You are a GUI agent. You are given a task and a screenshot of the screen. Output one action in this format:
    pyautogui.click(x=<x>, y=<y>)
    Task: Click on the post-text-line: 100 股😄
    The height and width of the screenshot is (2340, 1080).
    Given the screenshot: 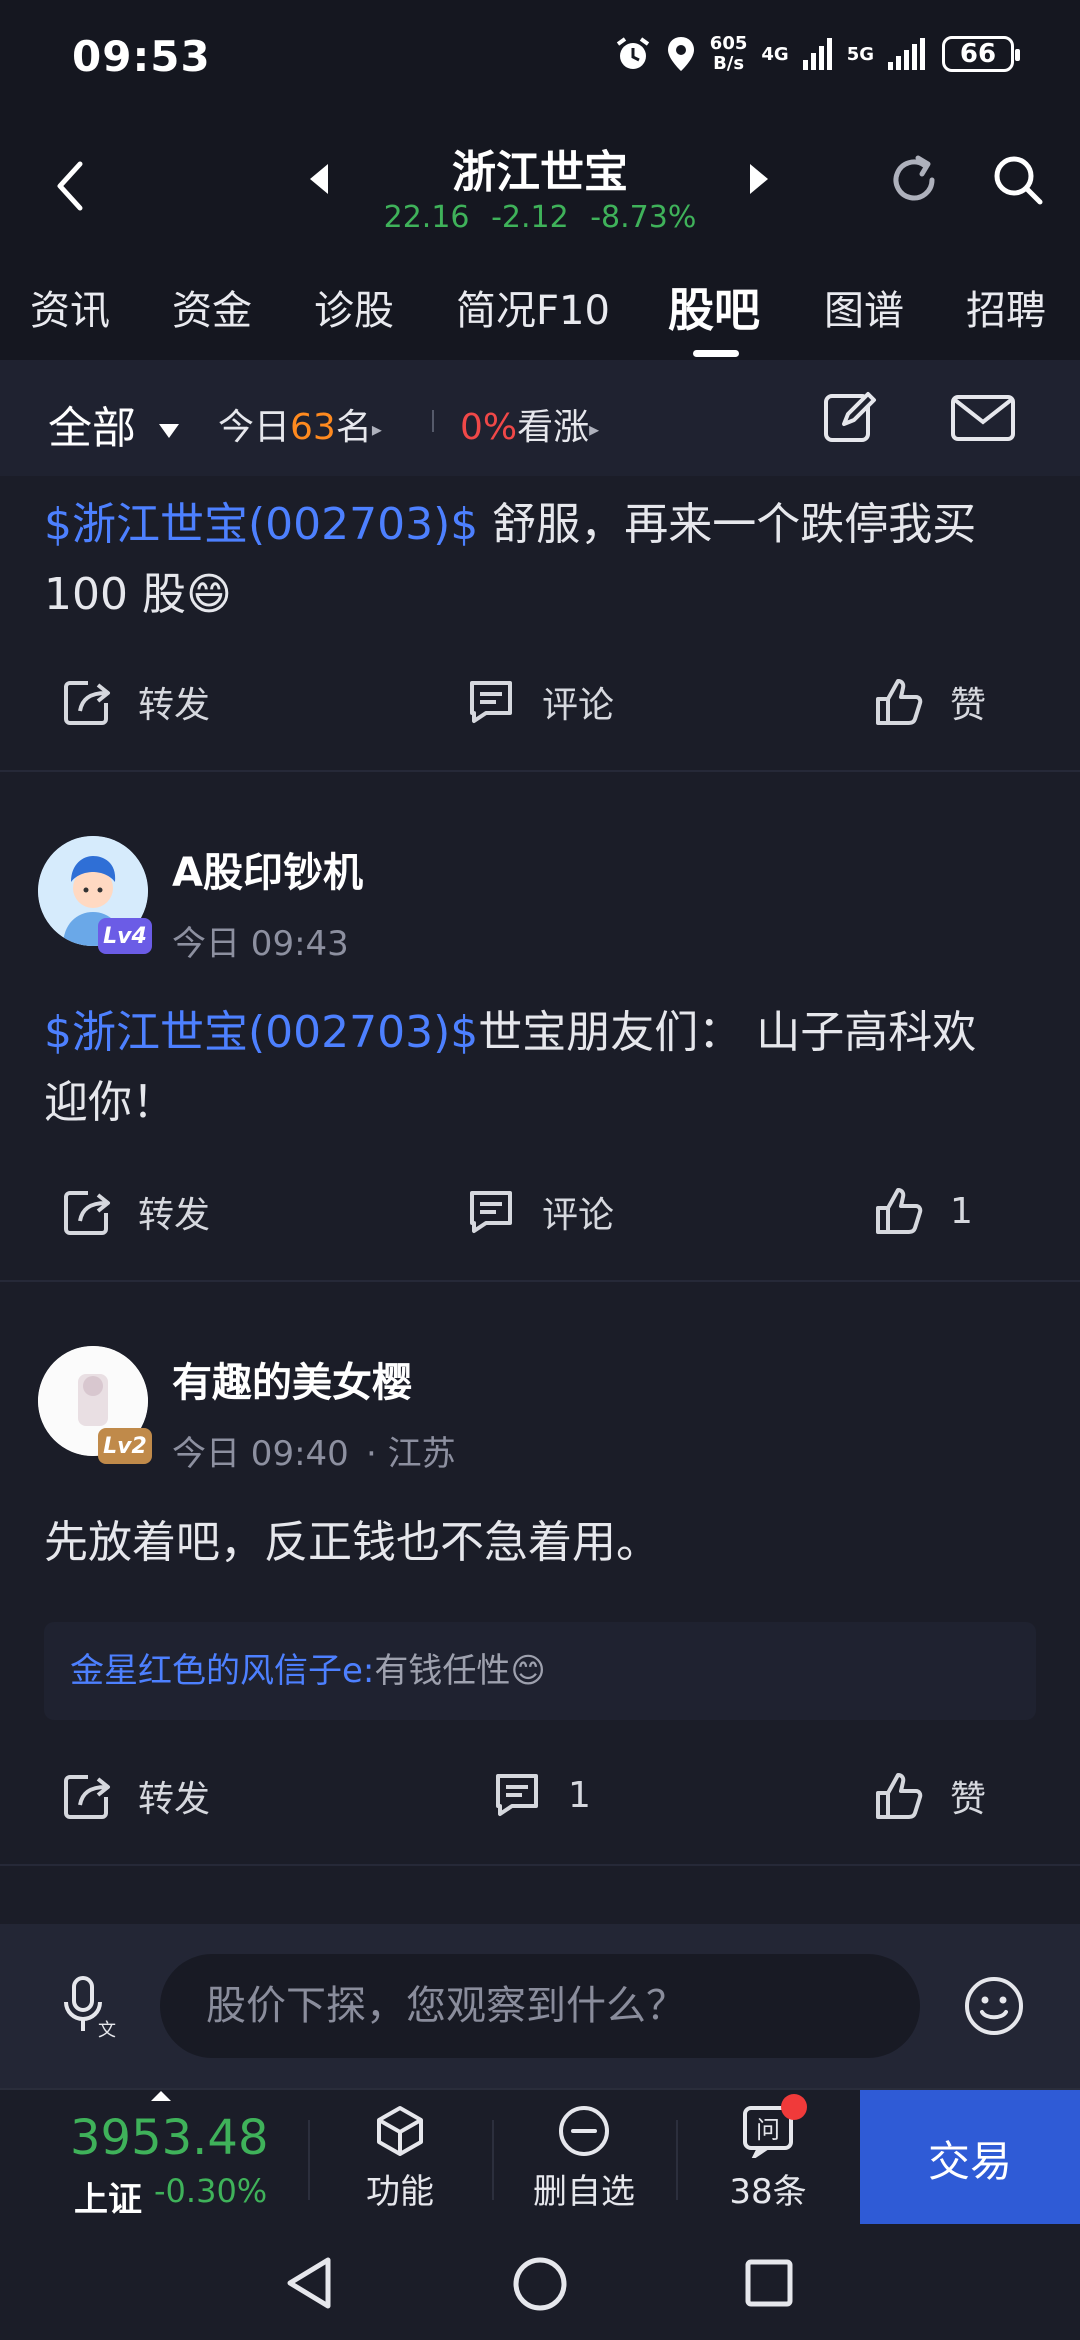 What is the action you would take?
    pyautogui.click(x=138, y=594)
    